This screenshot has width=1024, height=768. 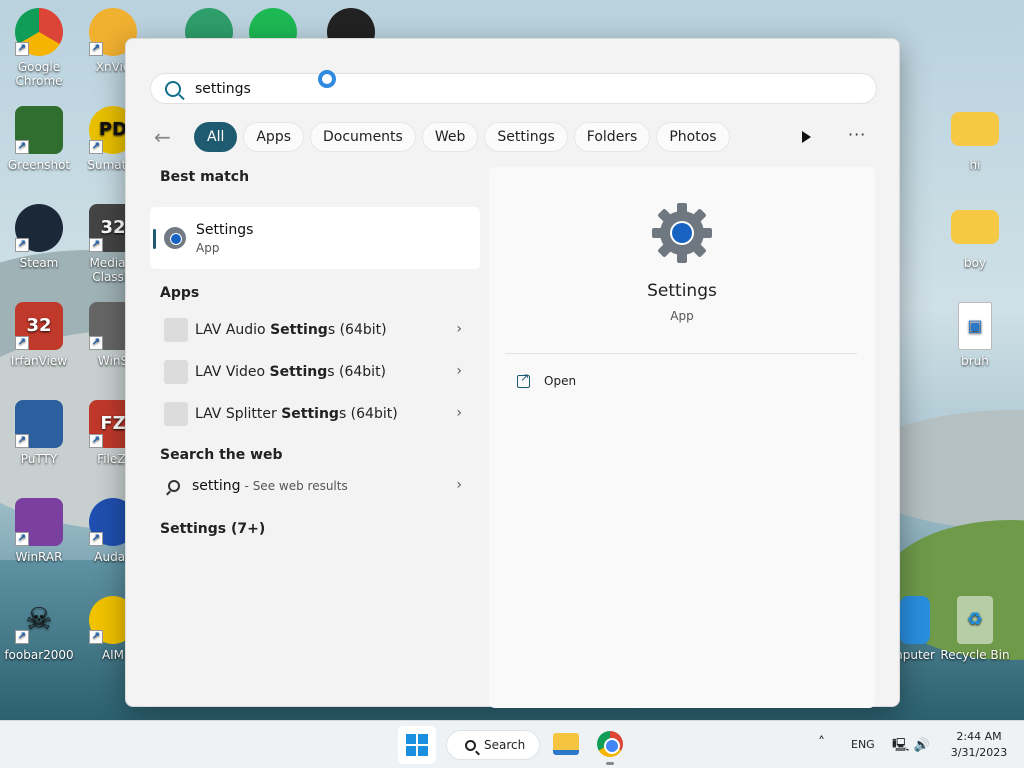 I want to click on selection-indicator, so click(x=154, y=239).